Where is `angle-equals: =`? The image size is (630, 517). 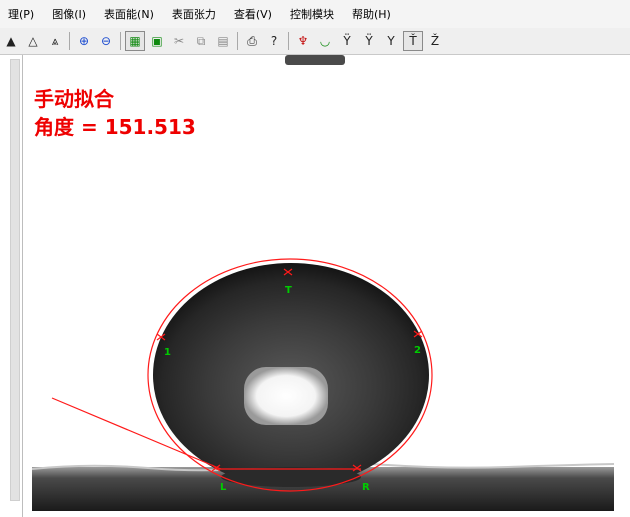
angle-equals: = is located at coordinates (89, 127).